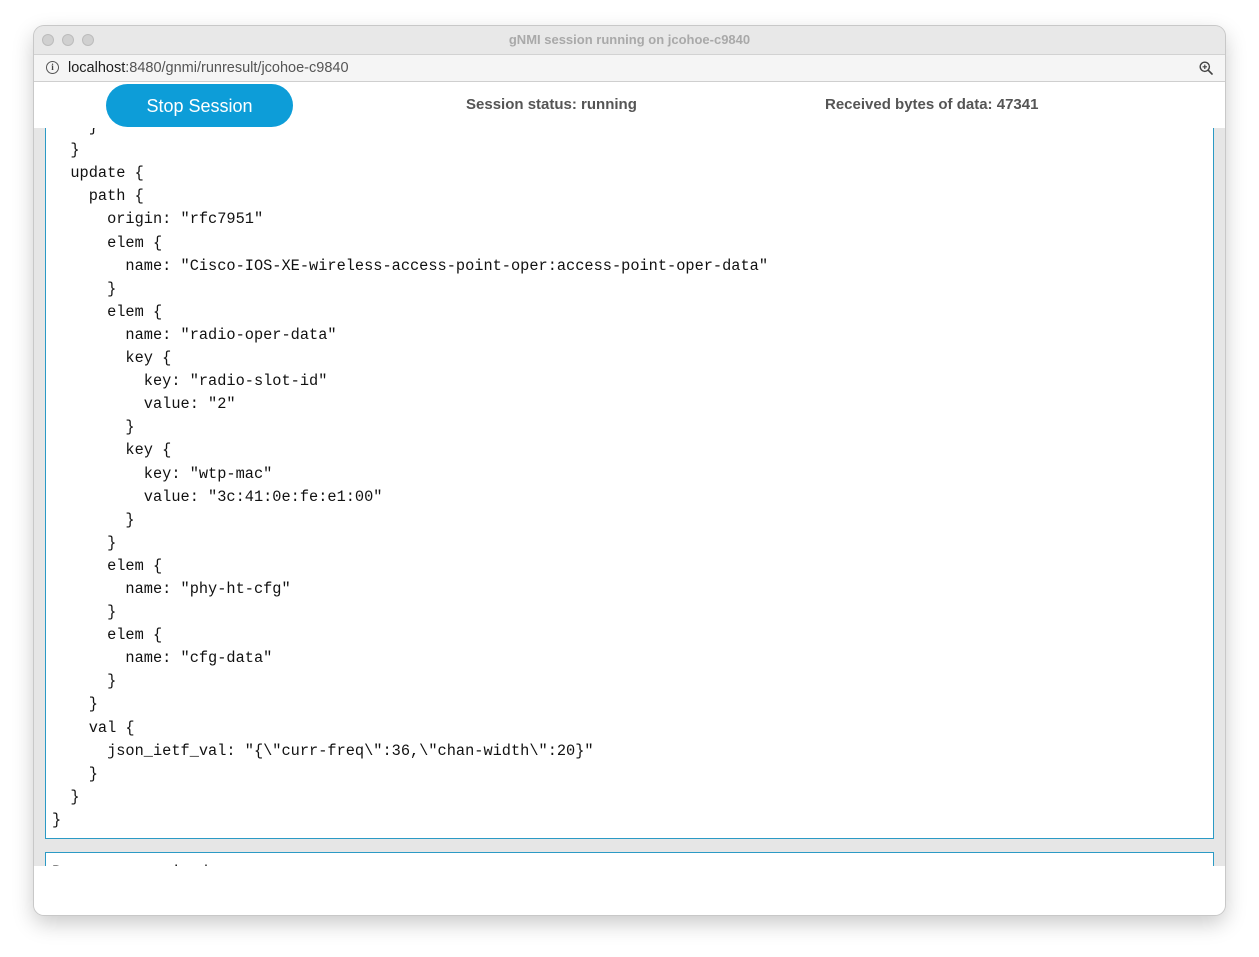  Describe the element at coordinates (98, 173) in the screenshot. I see `code-line: update {` at that location.